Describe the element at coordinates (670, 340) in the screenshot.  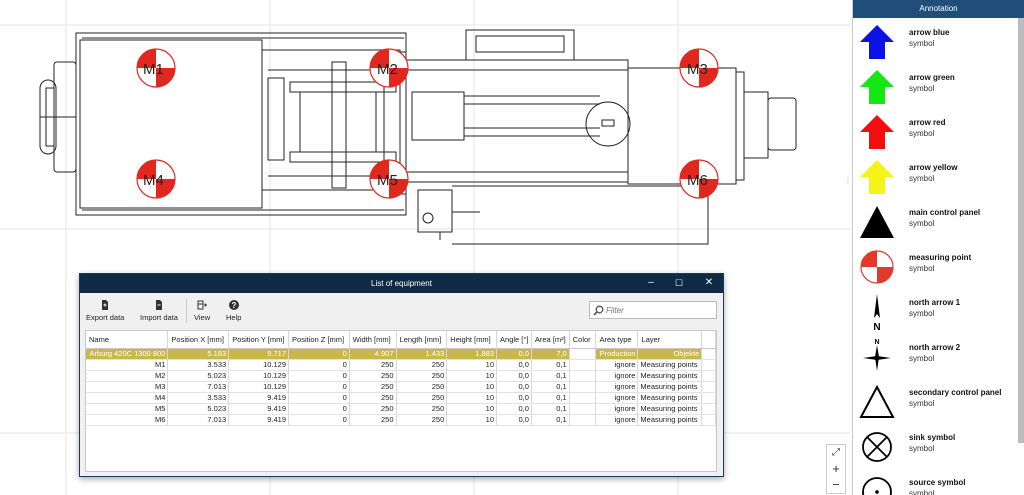
I see `column-header: Layer` at that location.